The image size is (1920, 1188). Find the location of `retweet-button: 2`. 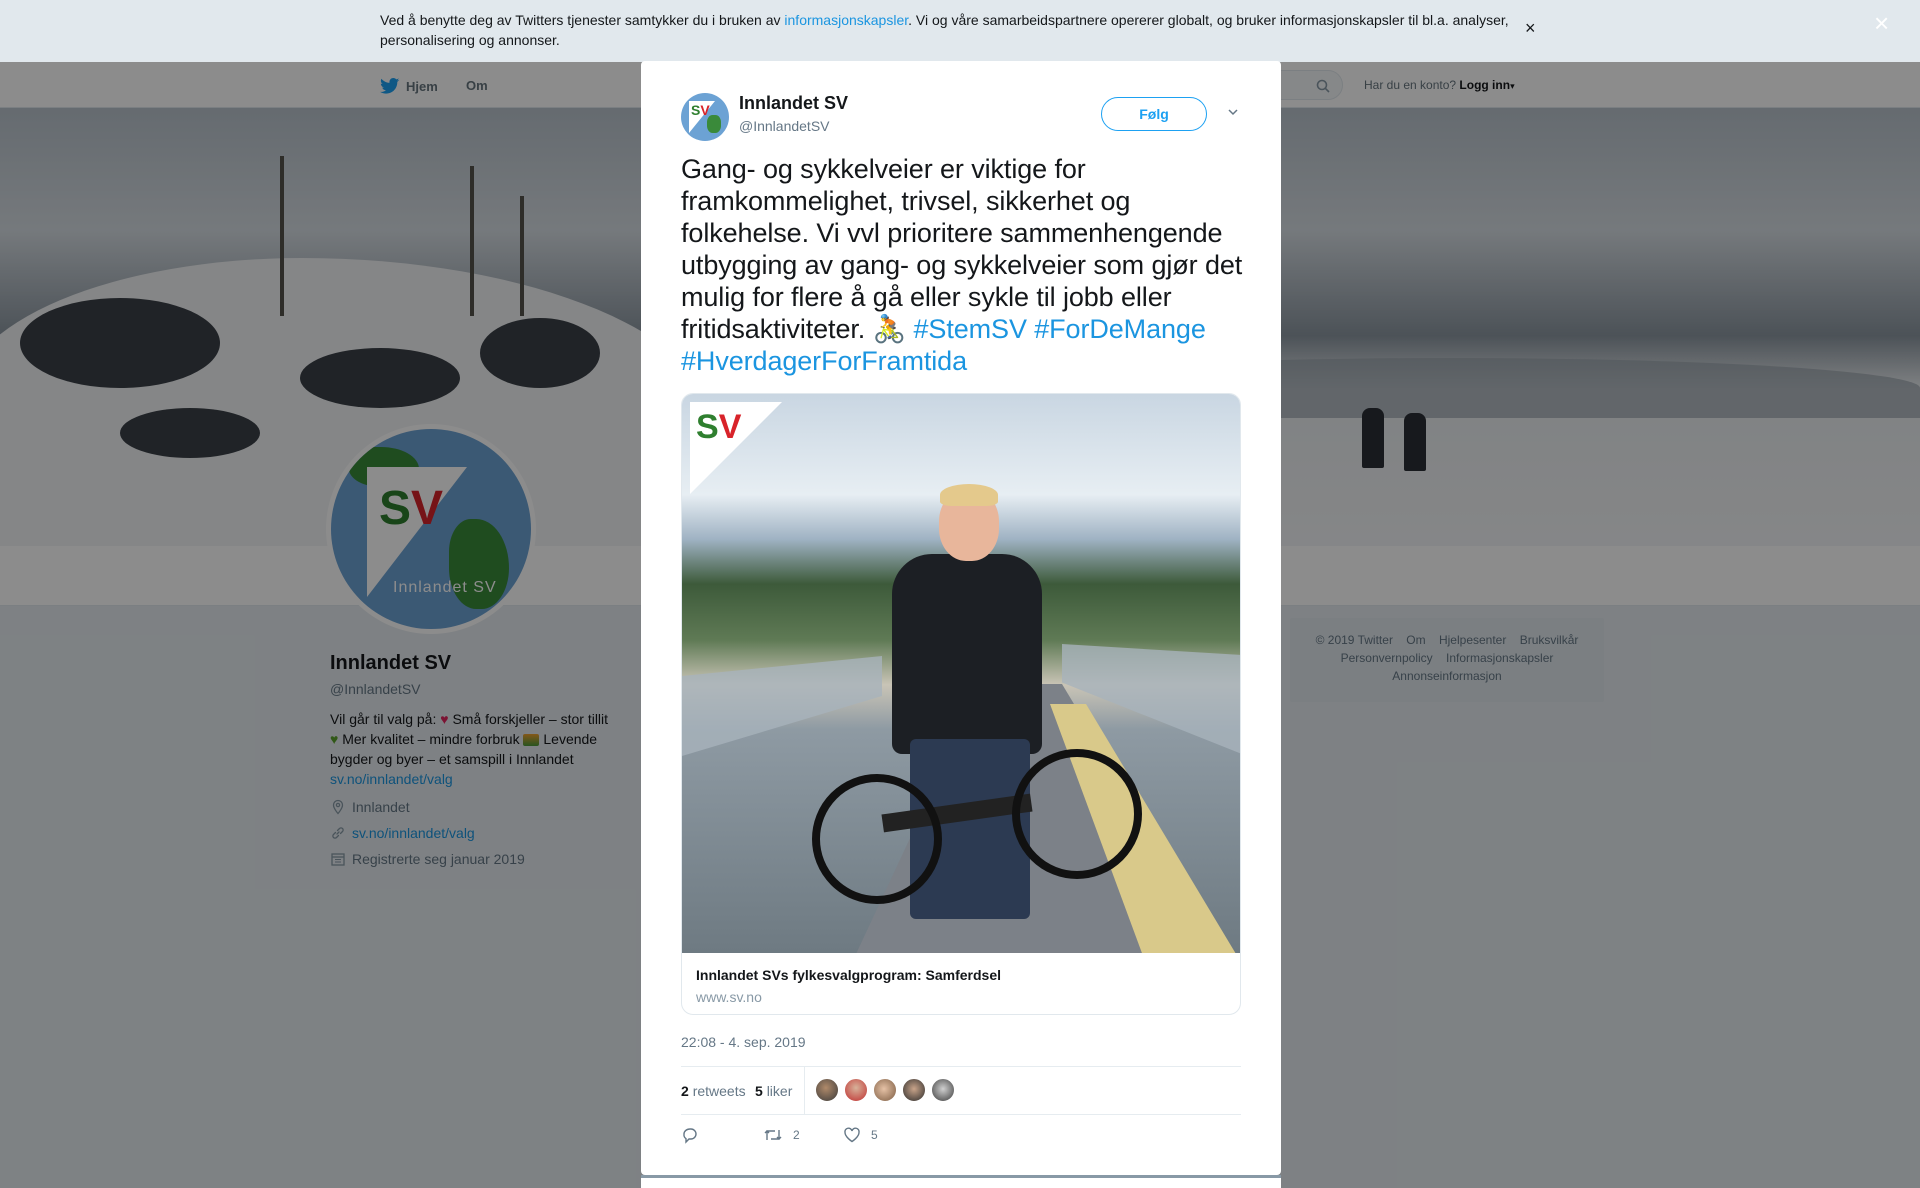

retweet-button: 2 is located at coordinates (781, 1135).